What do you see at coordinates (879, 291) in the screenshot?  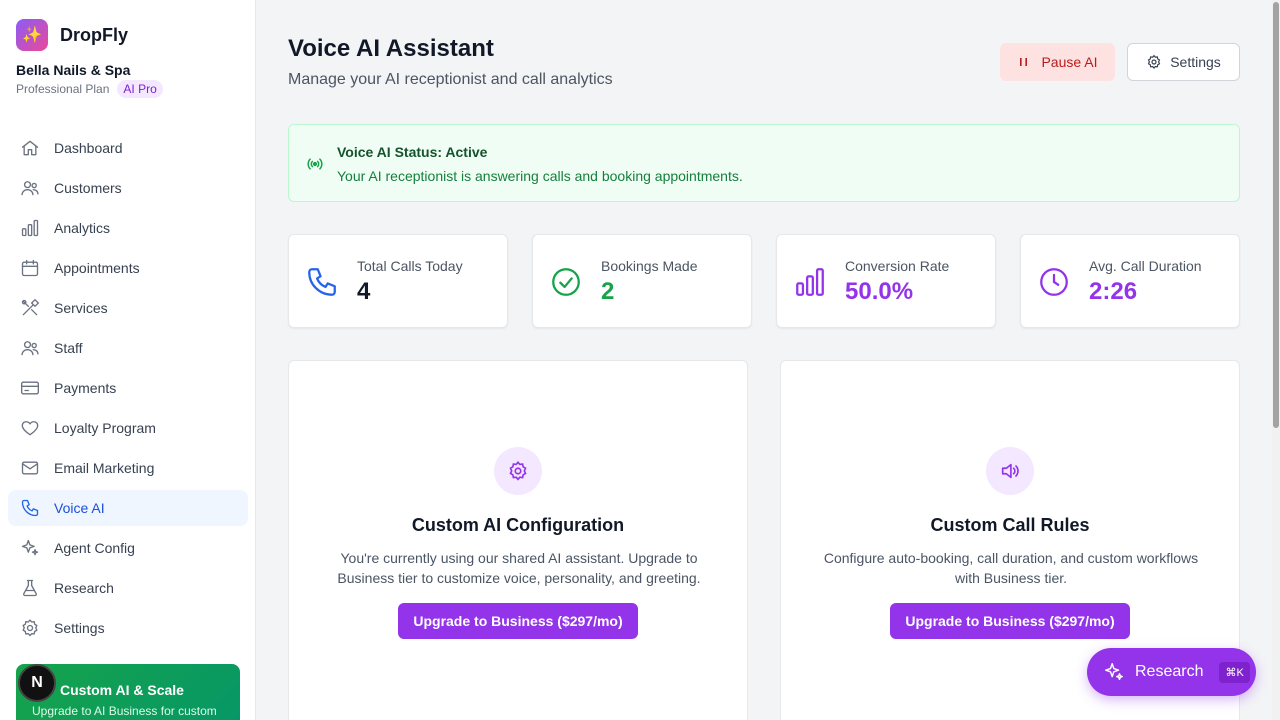 I see `stat-value: 50.0%` at bounding box center [879, 291].